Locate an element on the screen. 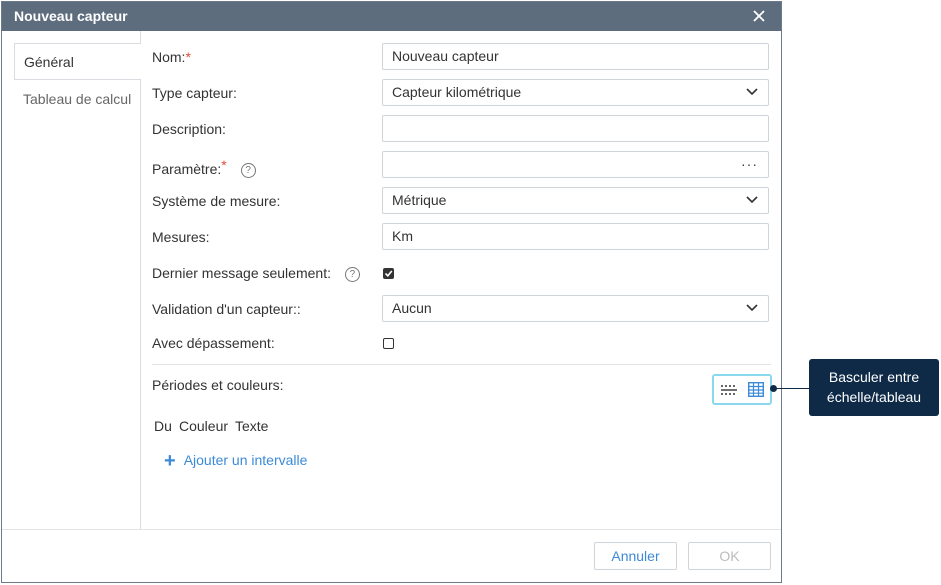 The height and width of the screenshot is (585, 941). units-value: Km is located at coordinates (402, 236).